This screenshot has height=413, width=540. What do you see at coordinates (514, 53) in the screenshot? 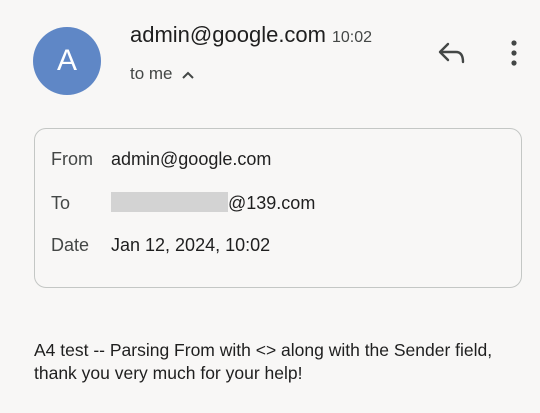
I see `more-vert-icon` at bounding box center [514, 53].